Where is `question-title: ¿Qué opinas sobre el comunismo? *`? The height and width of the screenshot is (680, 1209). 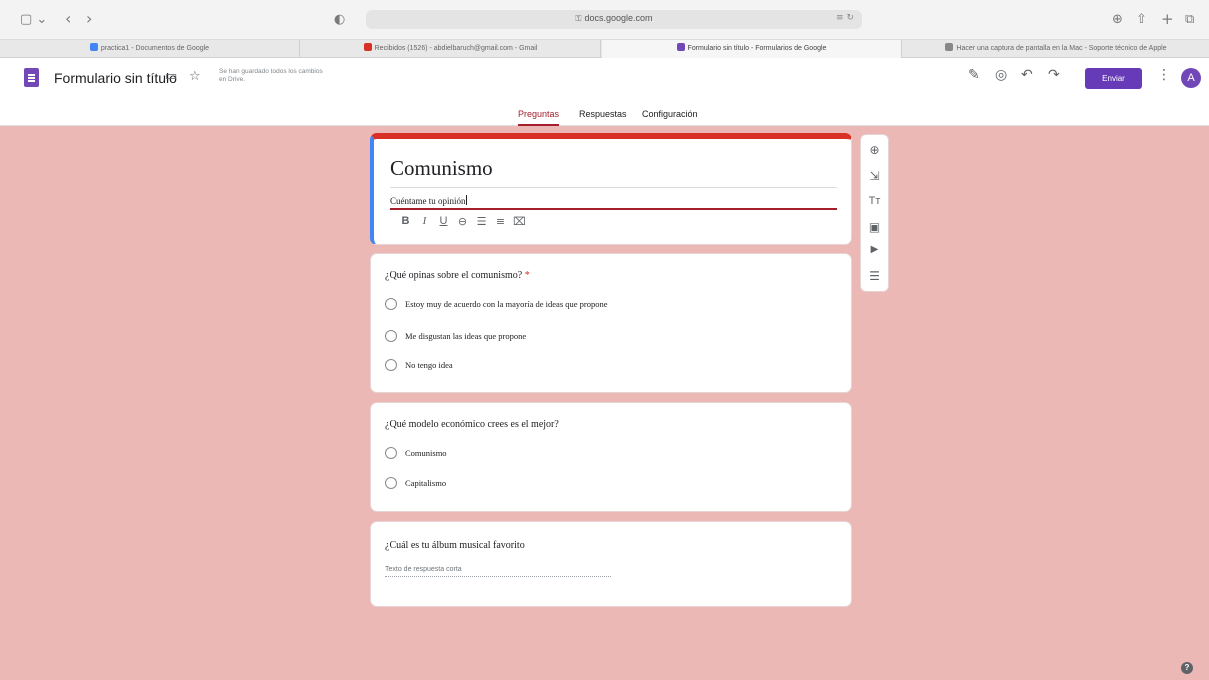 question-title: ¿Qué opinas sobre el comunismo? * is located at coordinates (457, 275).